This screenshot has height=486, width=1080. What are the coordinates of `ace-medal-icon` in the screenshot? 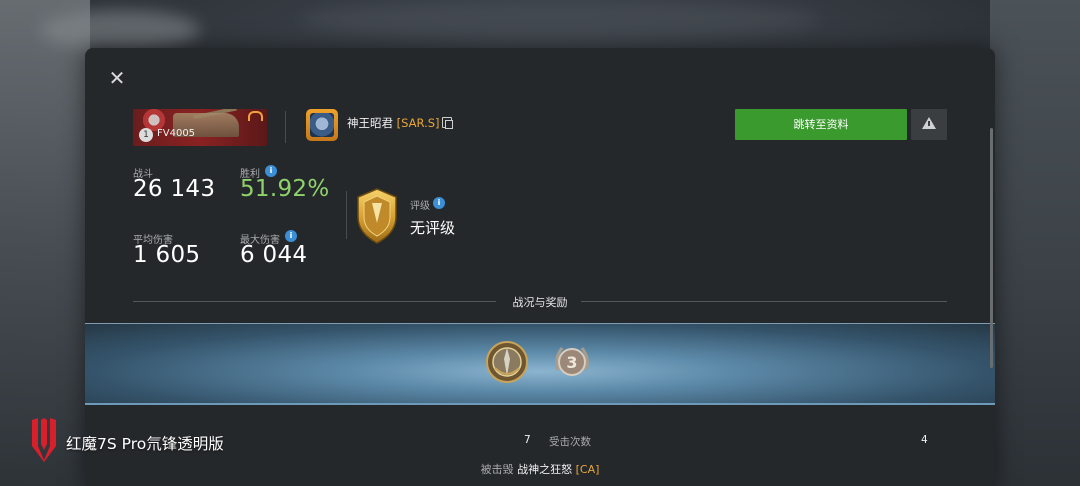 It's located at (507, 362).